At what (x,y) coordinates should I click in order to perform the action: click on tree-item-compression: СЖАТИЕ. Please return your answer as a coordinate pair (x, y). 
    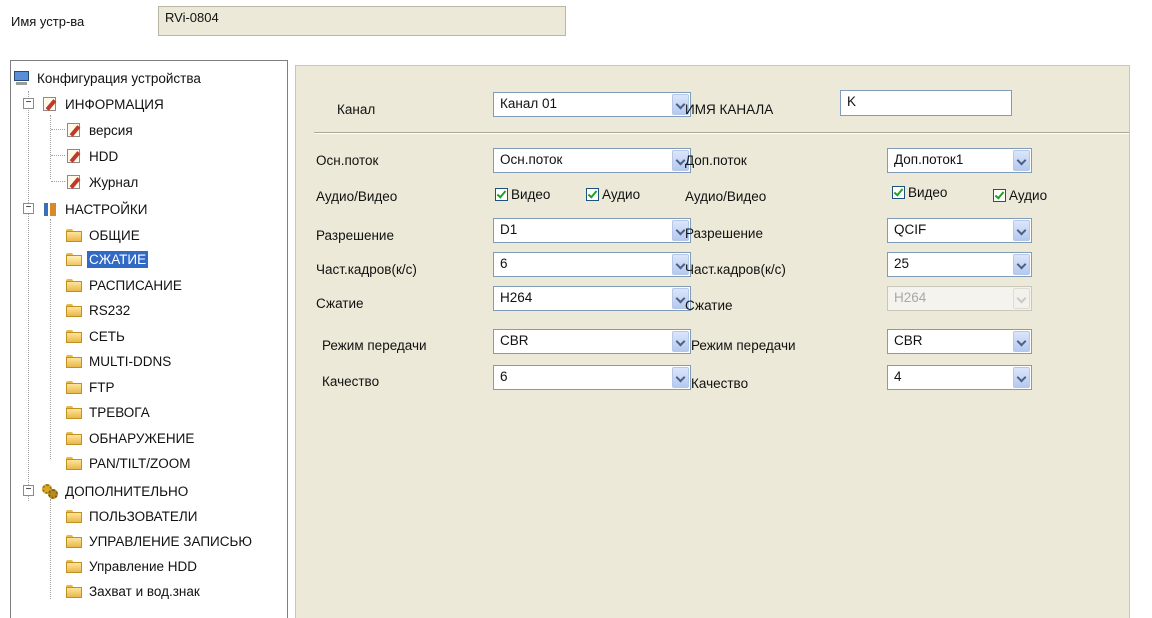
    Looking at the image, I should click on (107, 259).